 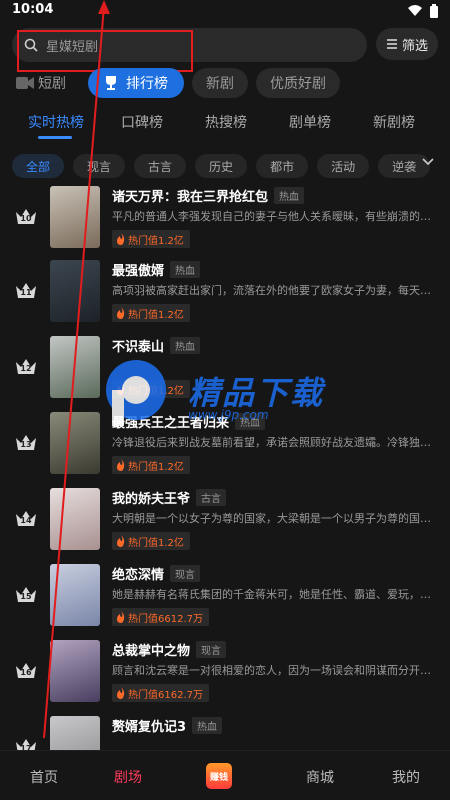 I want to click on title-line: 总裁掌中之物 现言, so click(x=169, y=649).